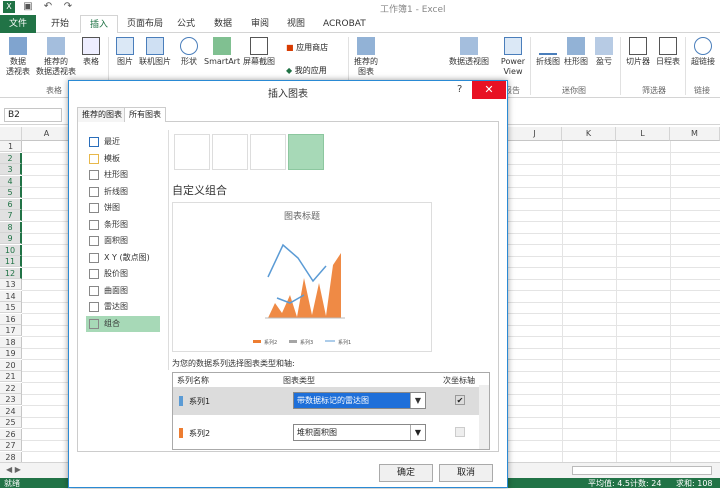 This screenshot has width=720, height=489. I want to click on chart-type-item: 雷达图, so click(123, 307).